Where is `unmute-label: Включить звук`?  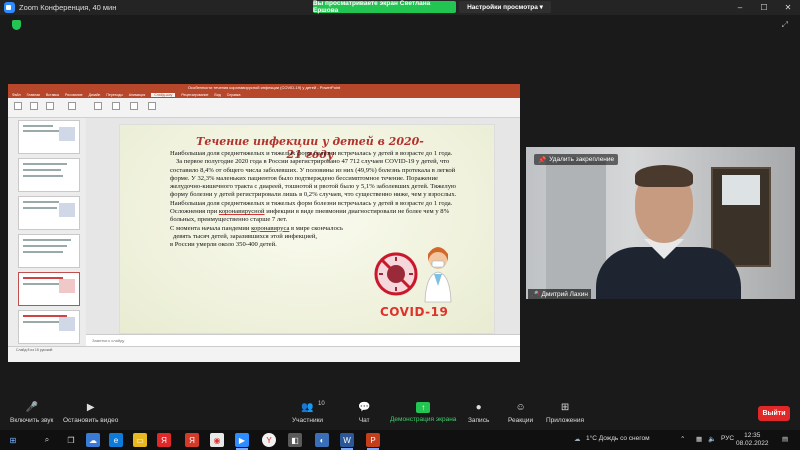 unmute-label: Включить звук is located at coordinates (32, 420).